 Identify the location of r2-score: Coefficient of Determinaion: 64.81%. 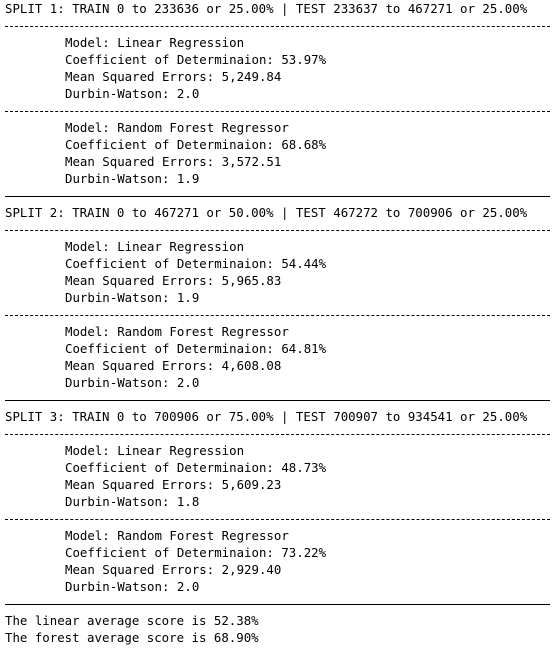
(196, 348).